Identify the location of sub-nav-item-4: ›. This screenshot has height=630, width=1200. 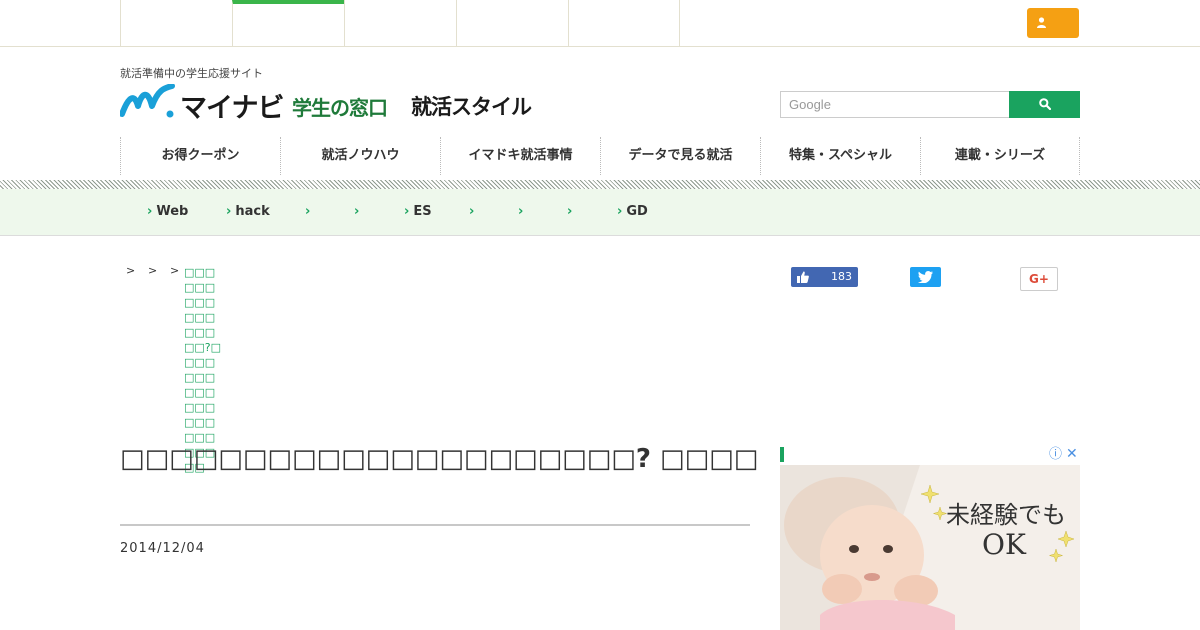
(358, 212).